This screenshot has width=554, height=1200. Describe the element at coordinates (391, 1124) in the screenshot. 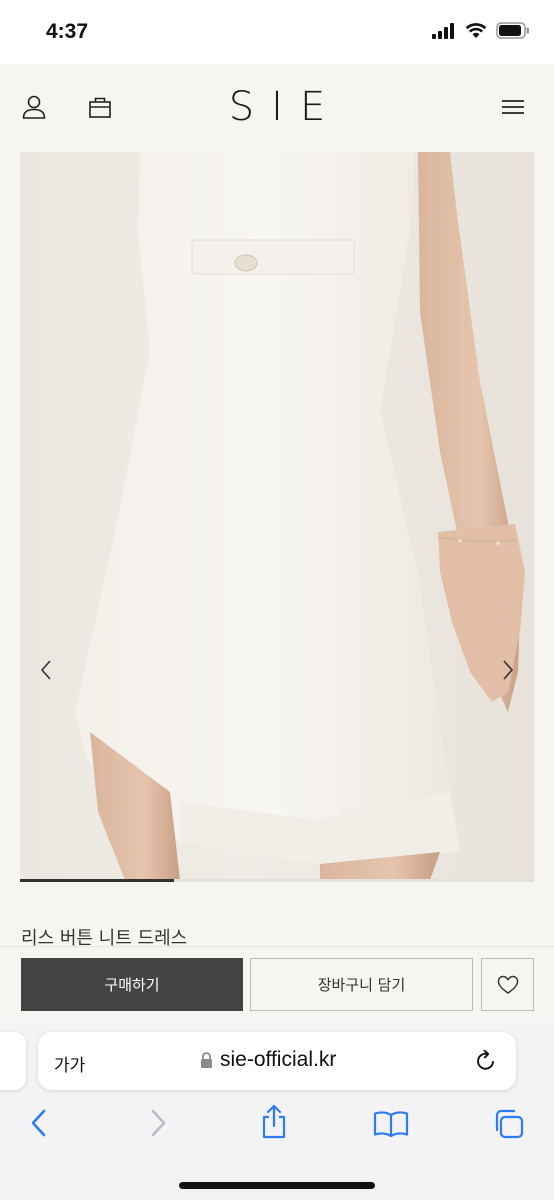

I see `bookmarks-icon` at that location.